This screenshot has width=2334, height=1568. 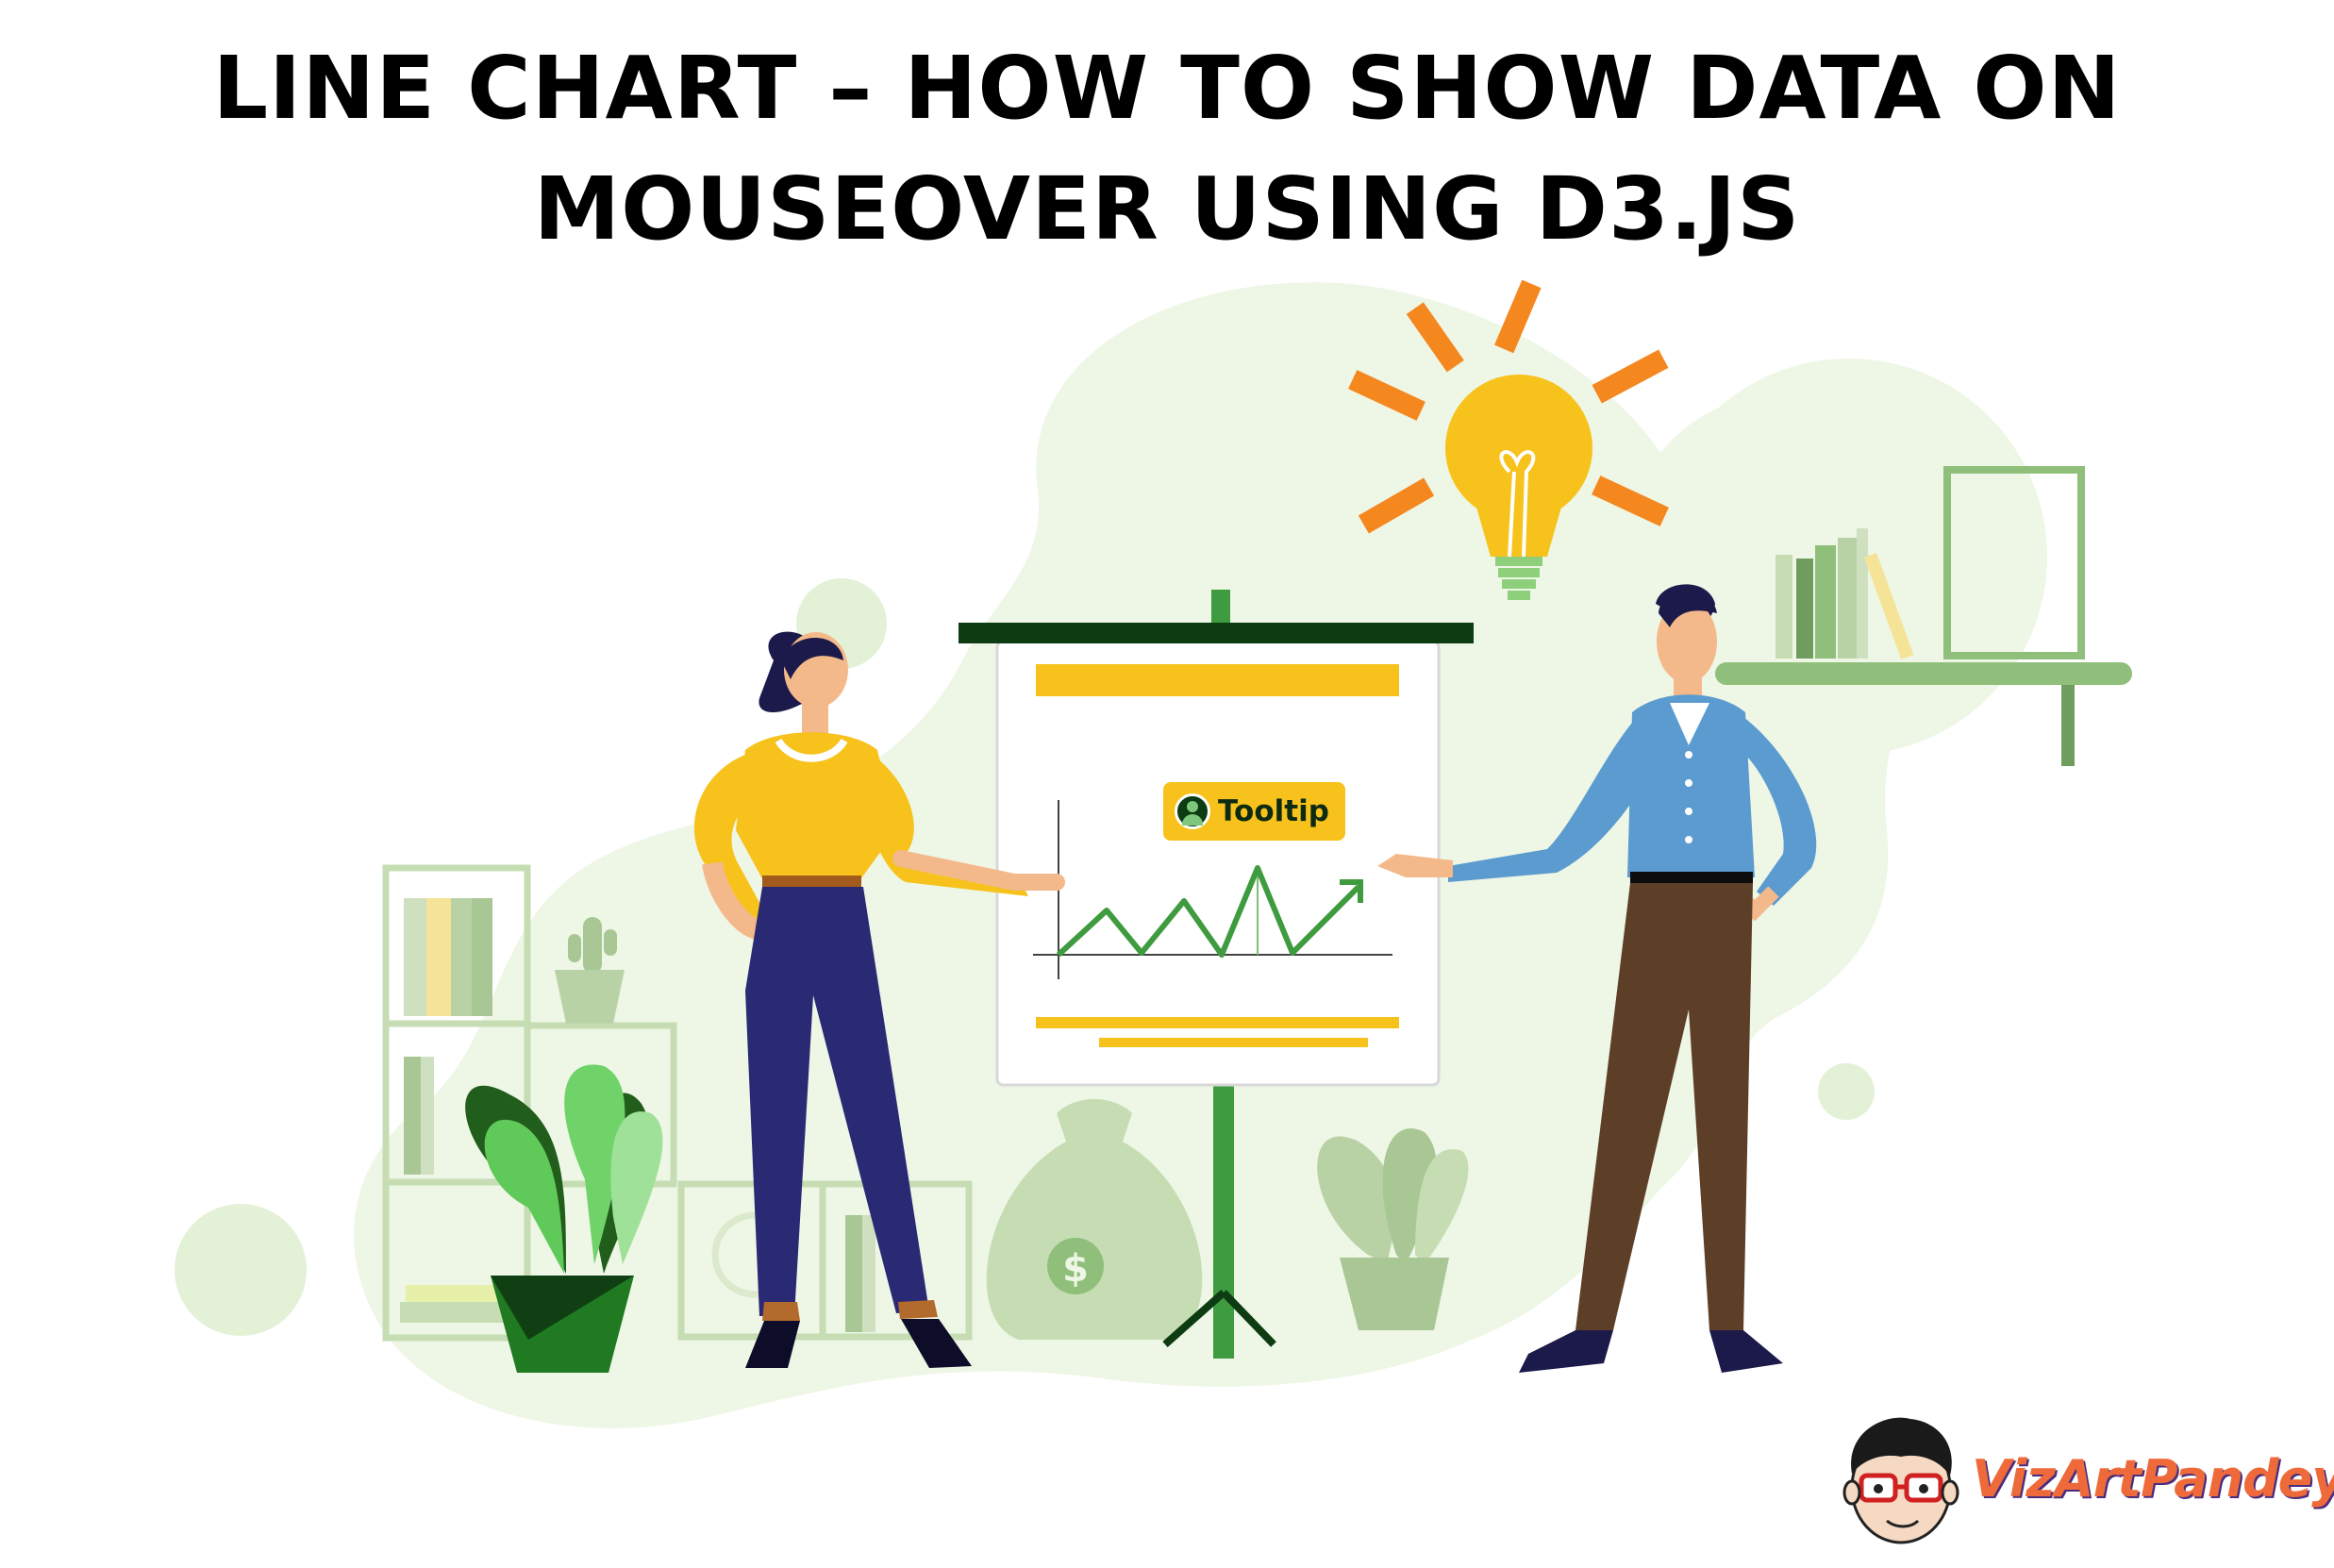 What do you see at coordinates (1273, 811) in the screenshot?
I see `tooltip-label: Tooltip` at bounding box center [1273, 811].